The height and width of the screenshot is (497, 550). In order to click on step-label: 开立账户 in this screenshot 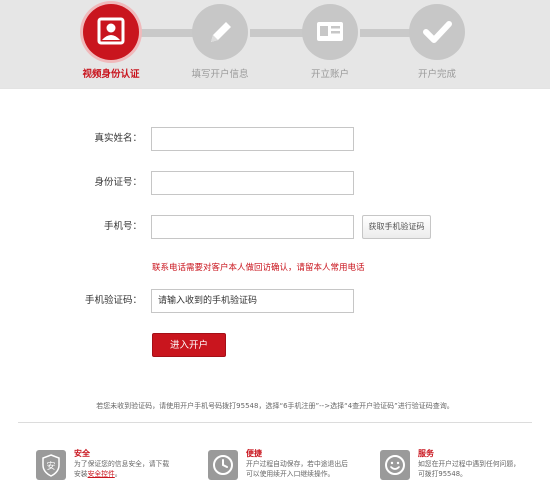, I will do `click(329, 74)`.